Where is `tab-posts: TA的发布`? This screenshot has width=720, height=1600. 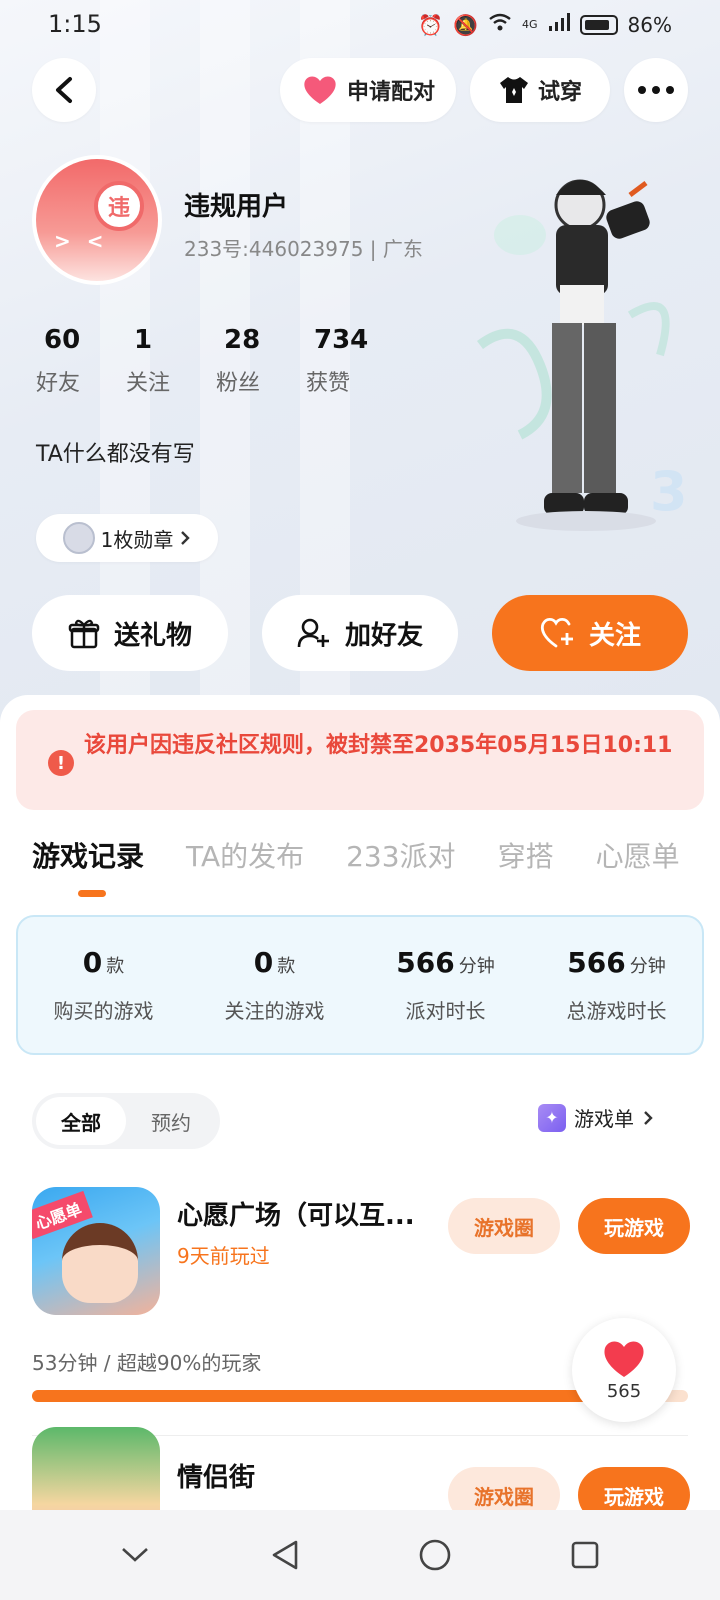 tab-posts: TA的发布 is located at coordinates (245, 855).